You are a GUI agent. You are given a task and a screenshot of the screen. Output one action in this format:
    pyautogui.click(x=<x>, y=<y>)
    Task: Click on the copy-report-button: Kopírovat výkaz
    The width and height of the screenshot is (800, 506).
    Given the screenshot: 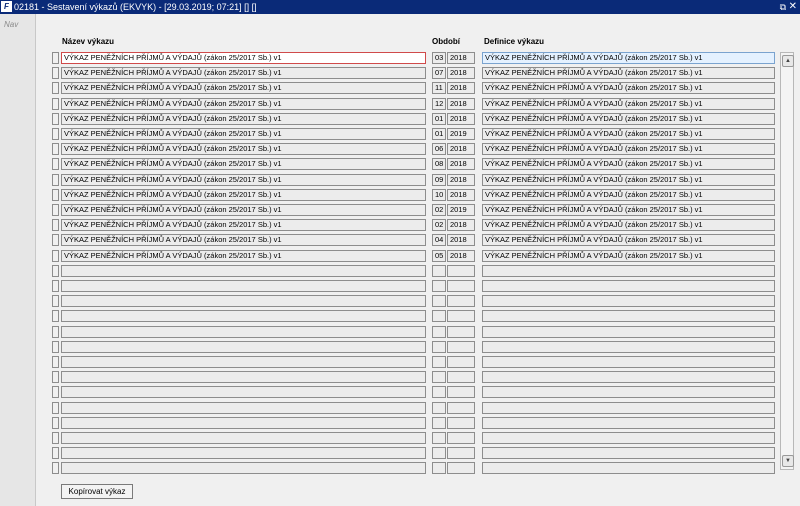 What is the action you would take?
    pyautogui.click(x=97, y=491)
    